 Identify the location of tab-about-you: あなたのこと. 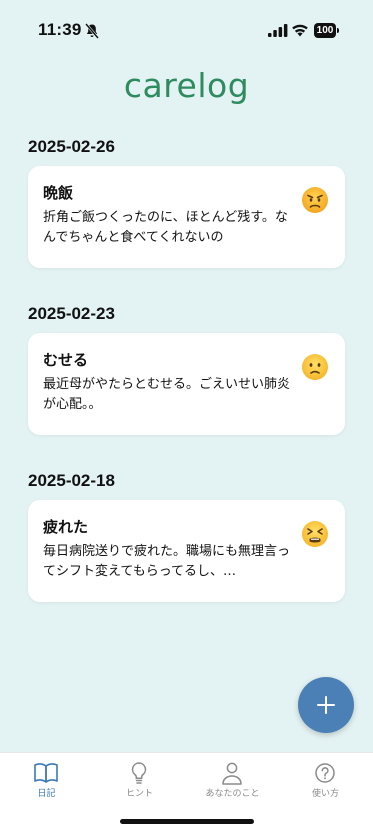
(232, 779).